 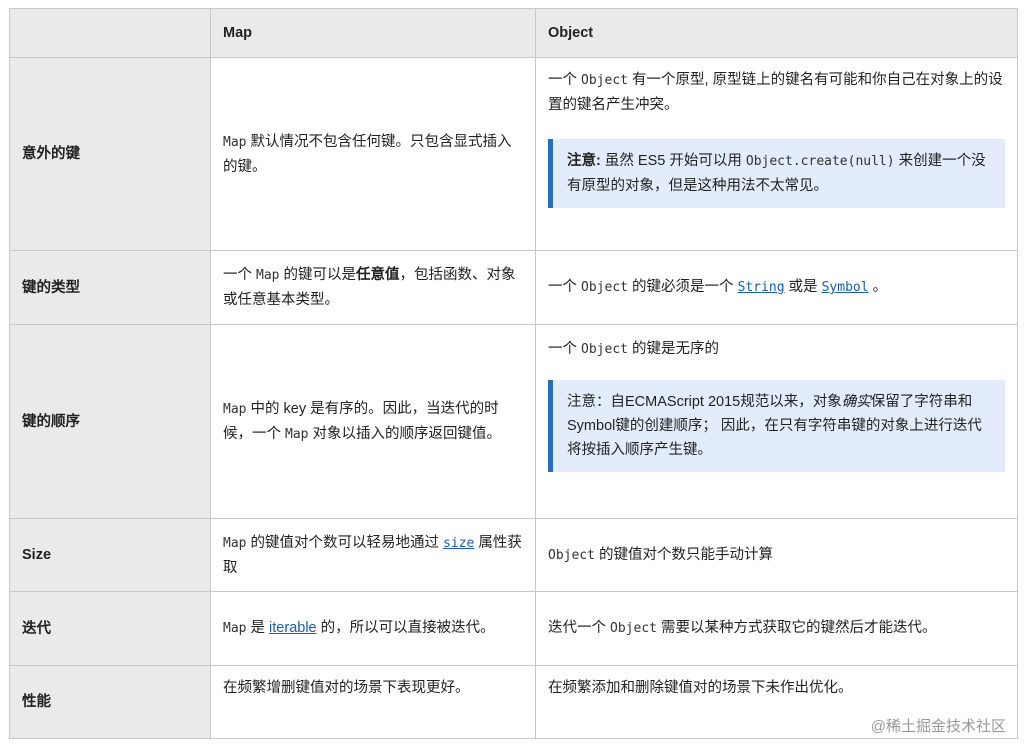 What do you see at coordinates (367, 154) in the screenshot?
I see `cell-text: 默认情况不包含任何键。只包含显式插入的键。` at bounding box center [367, 154].